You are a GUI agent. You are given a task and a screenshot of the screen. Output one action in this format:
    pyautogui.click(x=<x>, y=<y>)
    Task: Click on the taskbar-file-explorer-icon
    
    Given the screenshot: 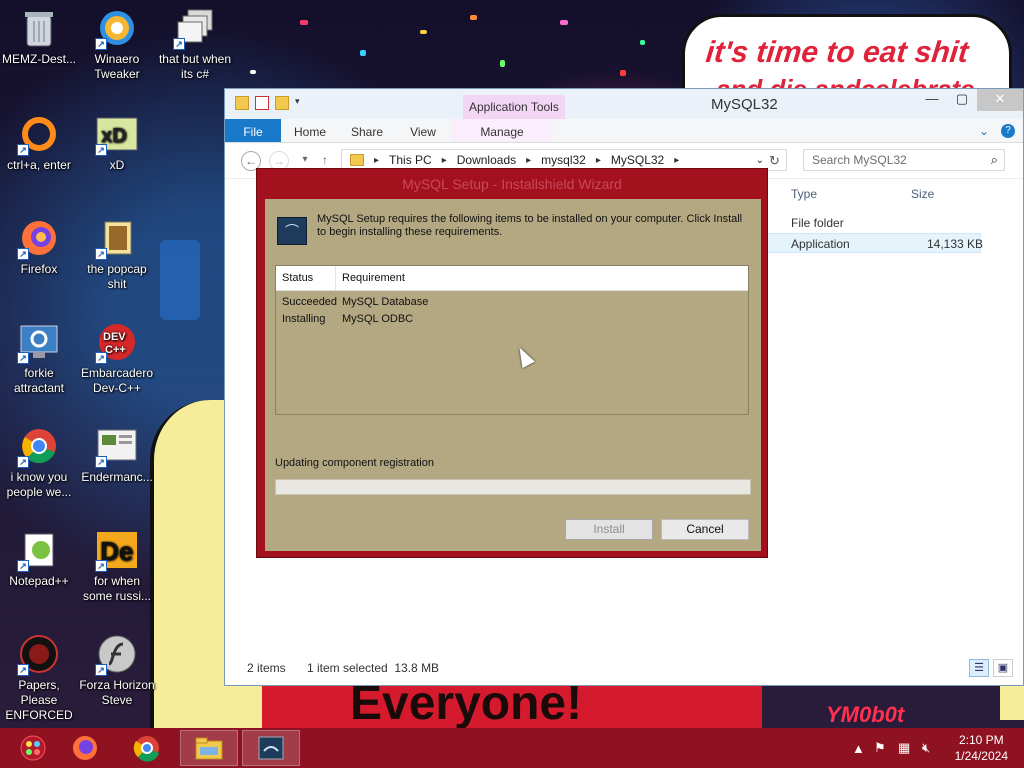 What is the action you would take?
    pyautogui.click(x=209, y=748)
    